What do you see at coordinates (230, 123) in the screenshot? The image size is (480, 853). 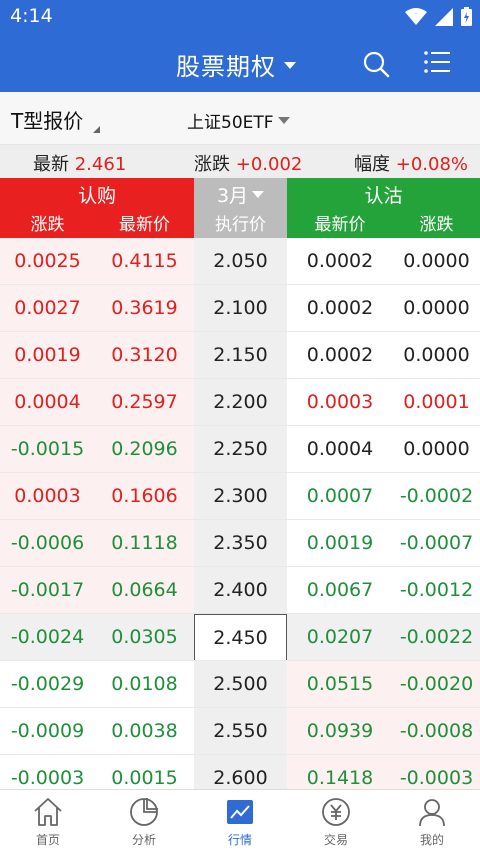 I see `underlying-label: 上证50ETF` at bounding box center [230, 123].